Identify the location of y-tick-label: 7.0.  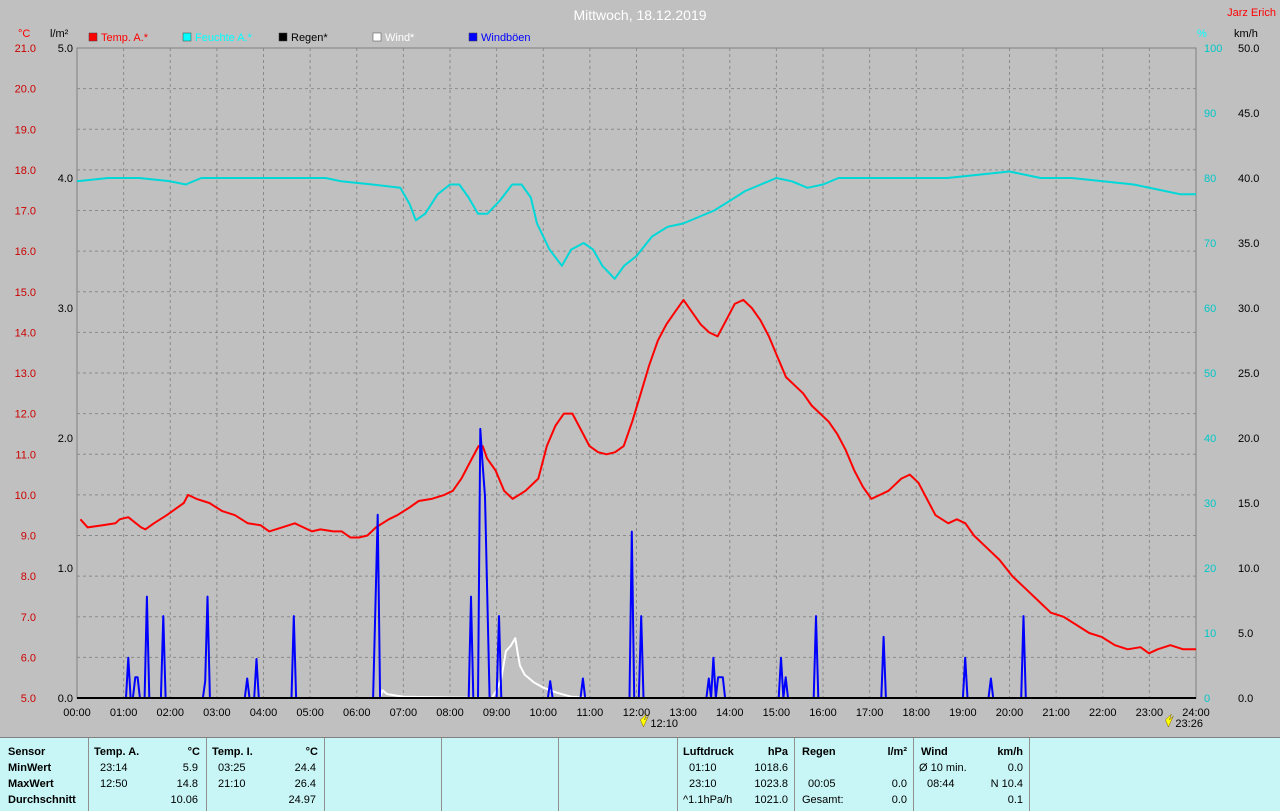
(28, 618).